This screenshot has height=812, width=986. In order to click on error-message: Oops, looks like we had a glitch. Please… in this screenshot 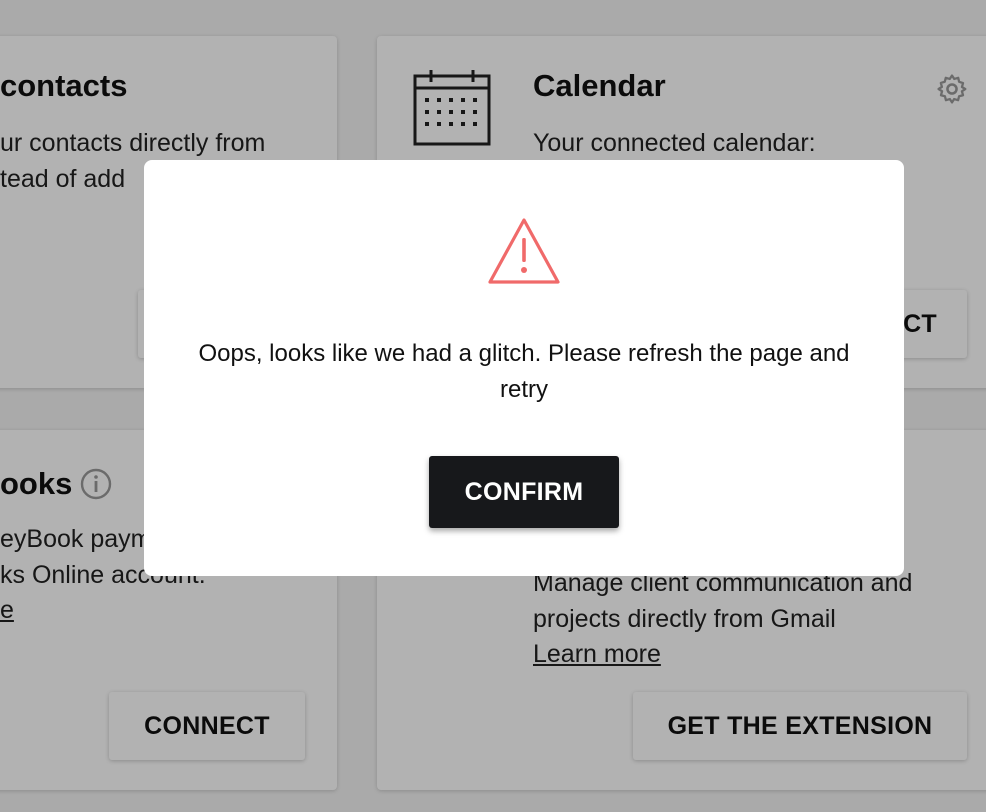, I will do `click(524, 371)`.